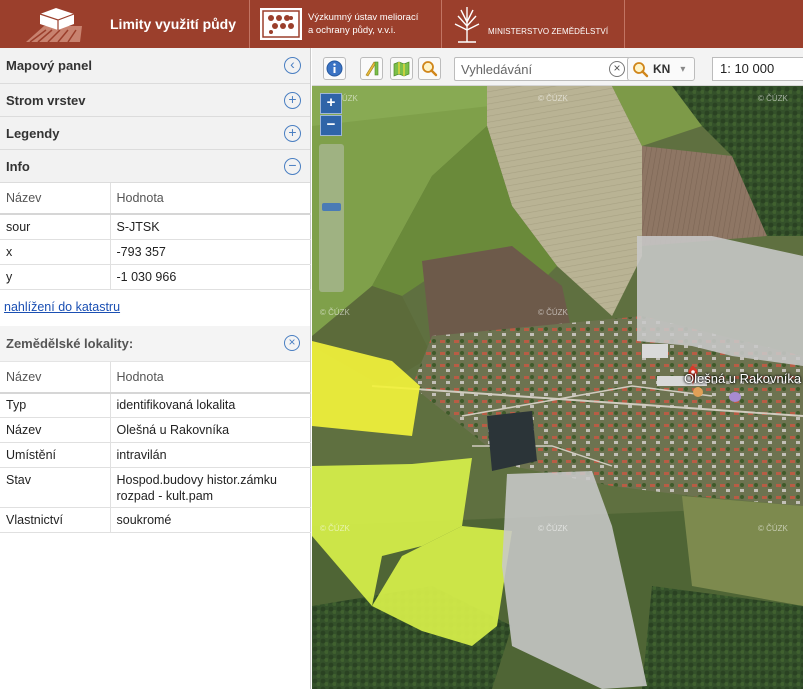 The width and height of the screenshot is (803, 689). I want to click on cell-value: Olešná u Rakovníka, so click(210, 430).